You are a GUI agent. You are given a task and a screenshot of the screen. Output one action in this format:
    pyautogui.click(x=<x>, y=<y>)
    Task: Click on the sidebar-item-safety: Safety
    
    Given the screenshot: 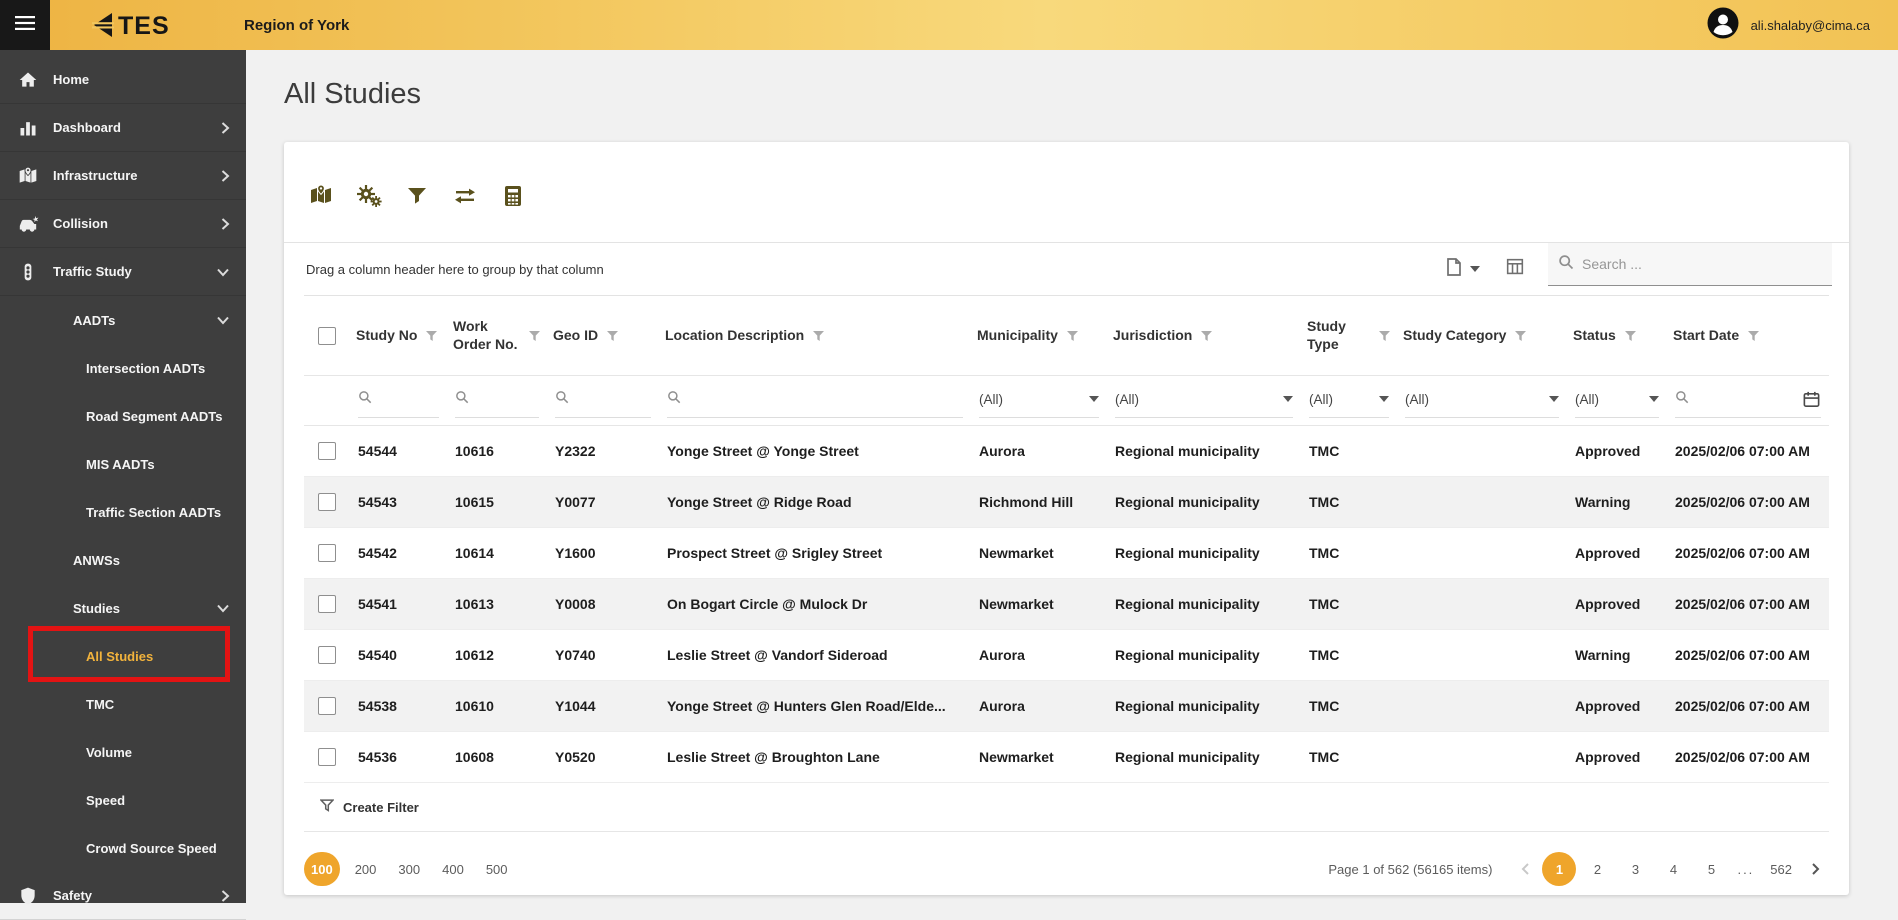 What is the action you would take?
    pyautogui.click(x=123, y=896)
    